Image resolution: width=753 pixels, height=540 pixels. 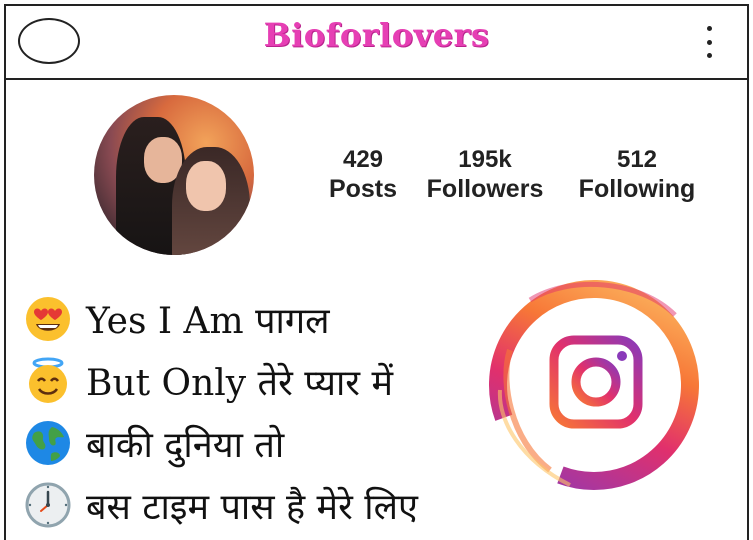 I want to click on globe-emoji-icon, so click(x=48, y=443).